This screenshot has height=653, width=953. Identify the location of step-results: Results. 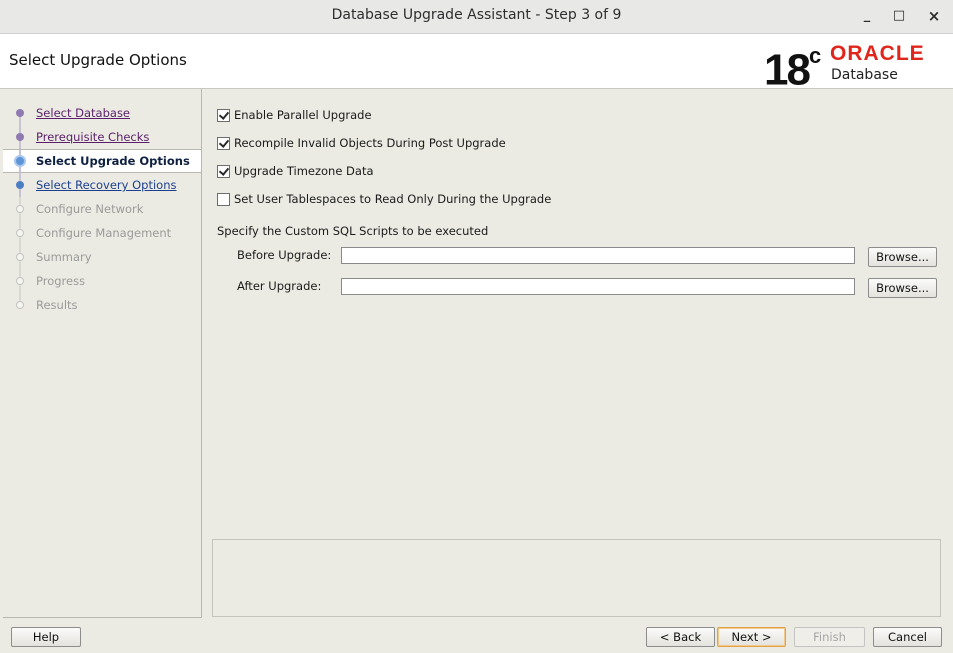
(102, 305).